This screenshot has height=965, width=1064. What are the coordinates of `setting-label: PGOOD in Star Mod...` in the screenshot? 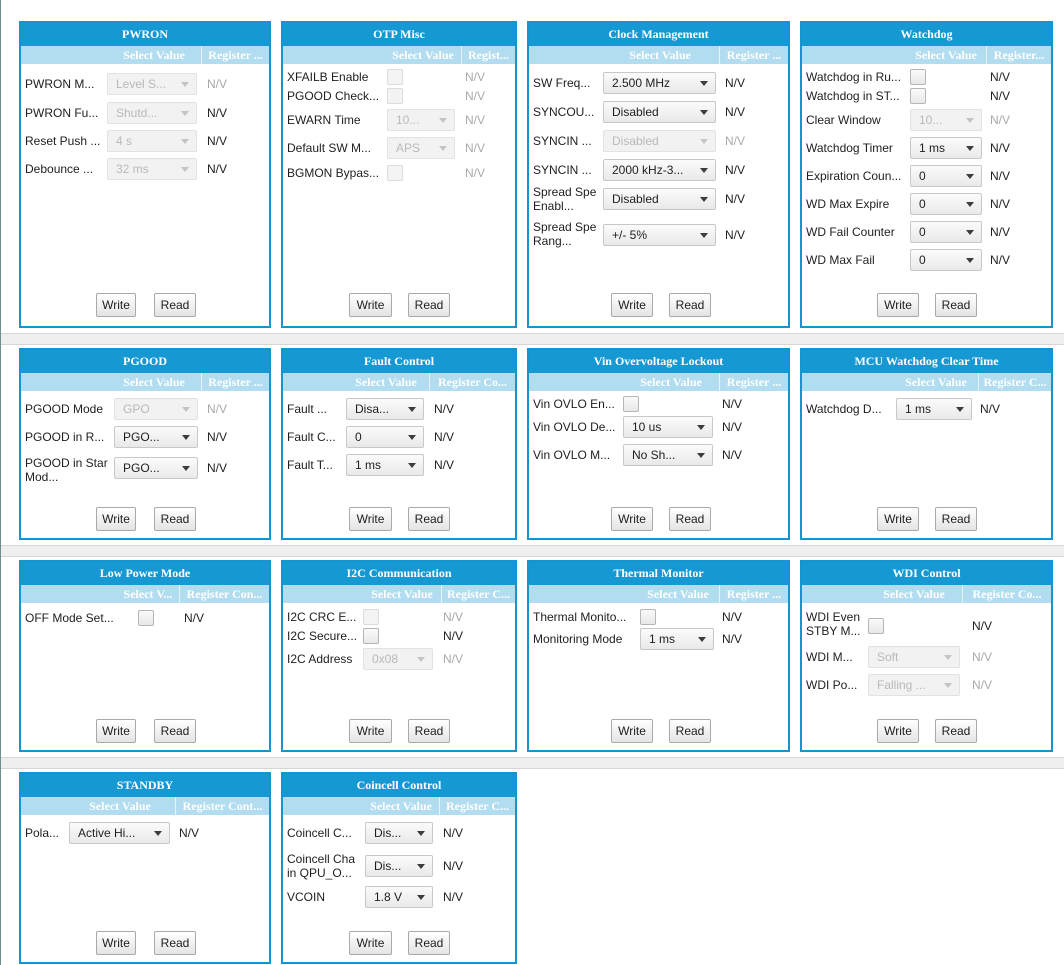 It's located at (66, 470).